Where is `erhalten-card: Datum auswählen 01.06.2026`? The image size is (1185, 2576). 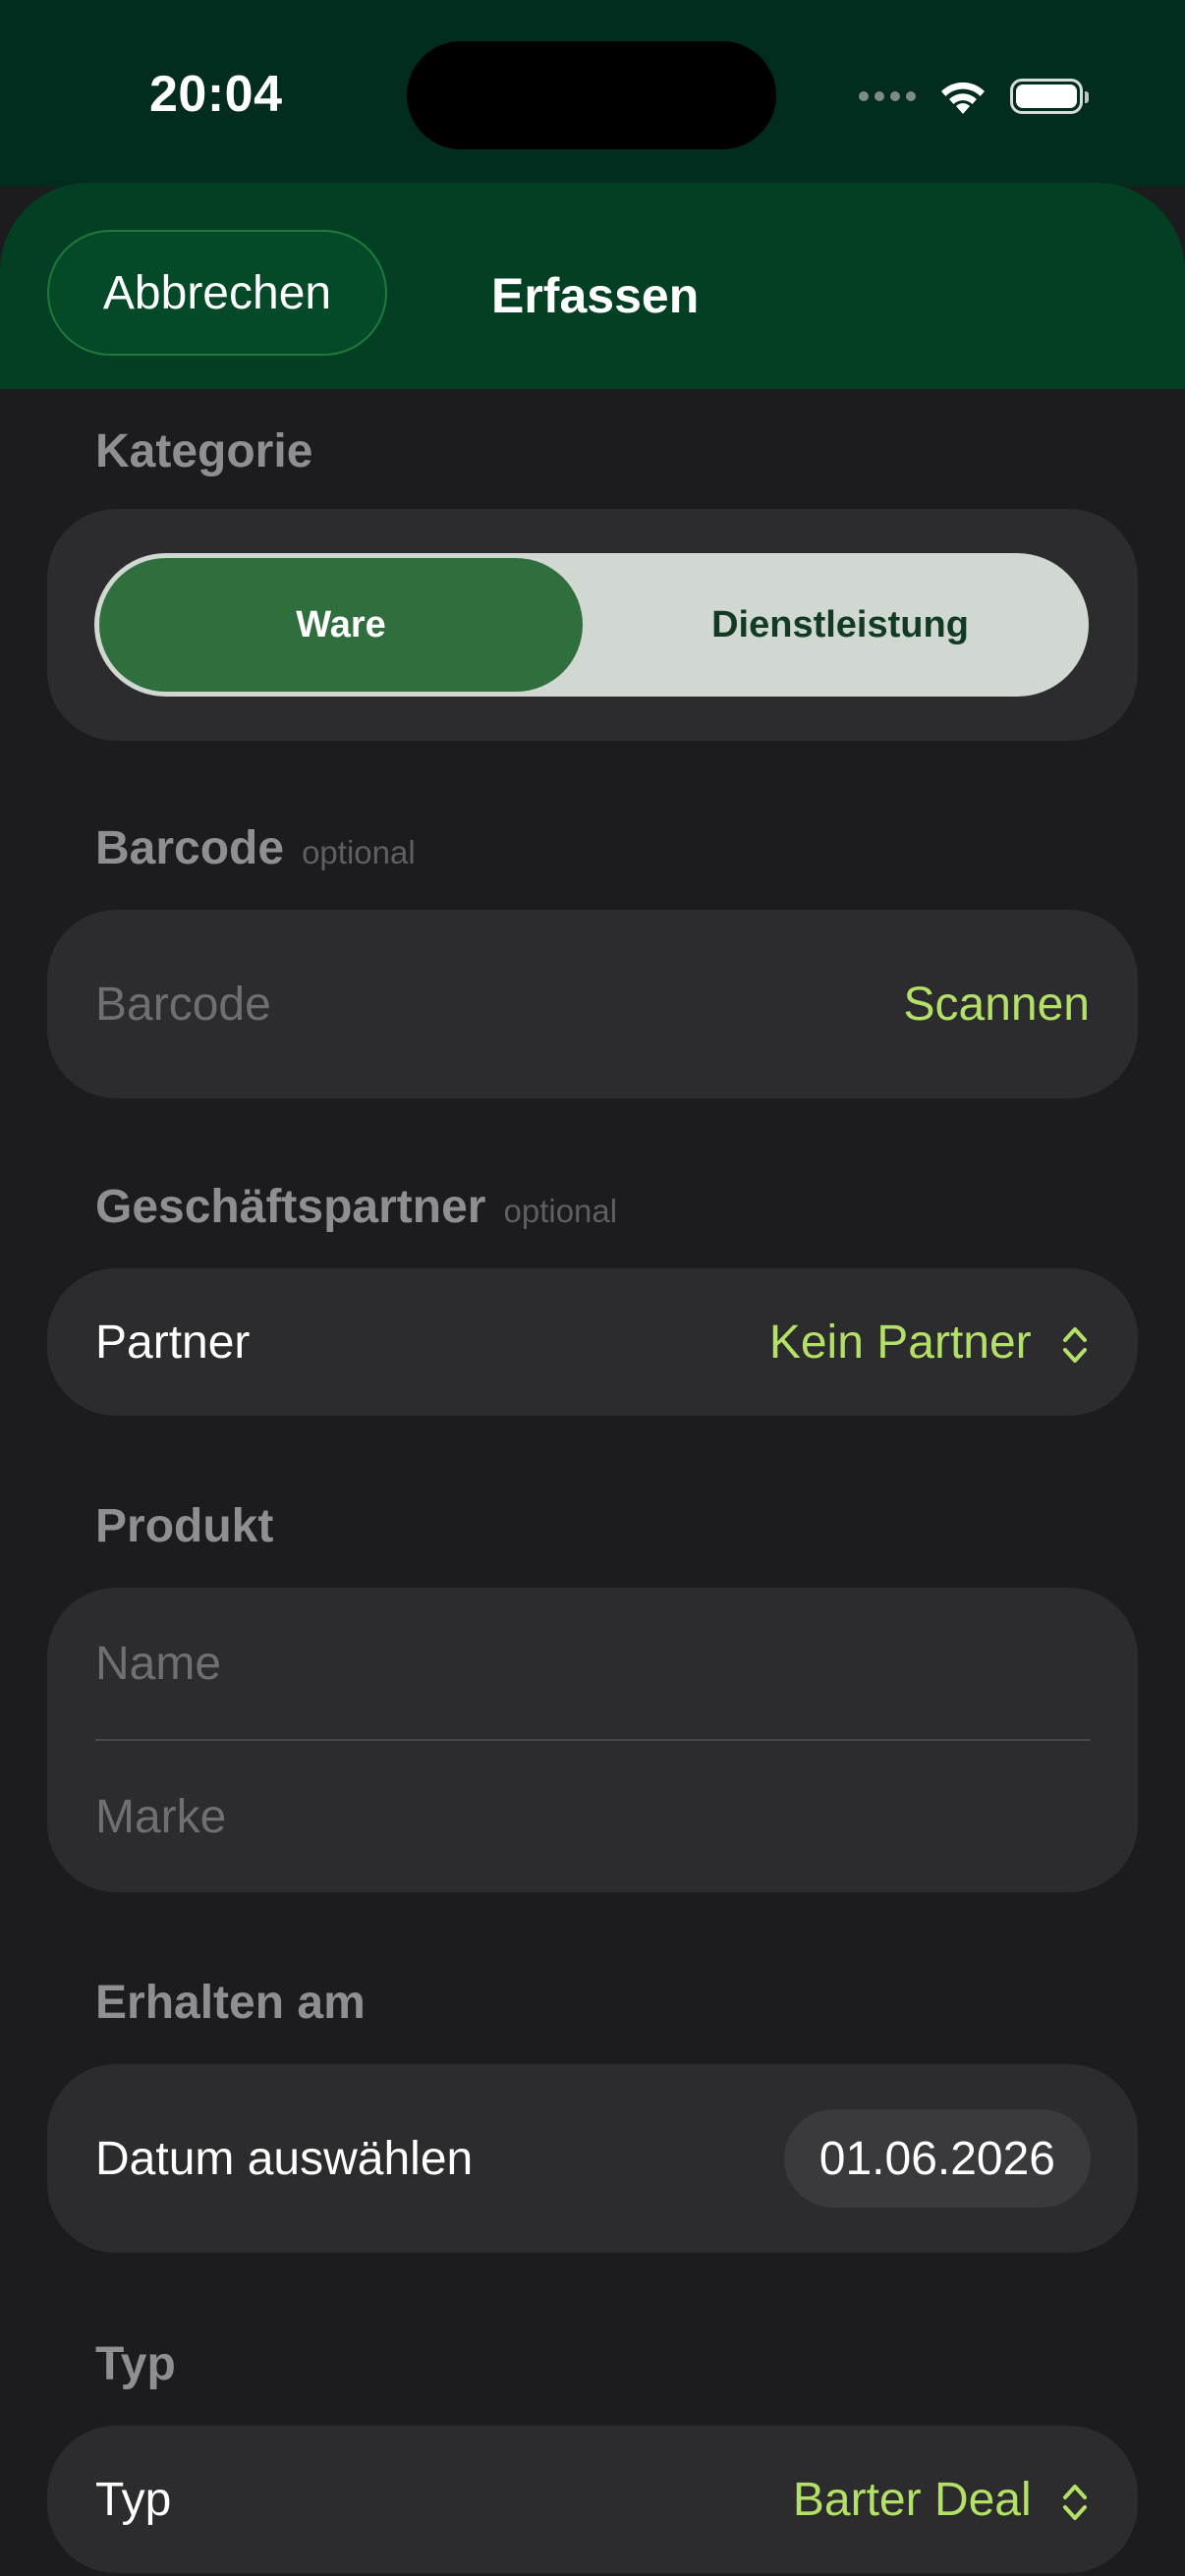
erhalten-card: Datum auswählen 01.06.2026 is located at coordinates (592, 2158).